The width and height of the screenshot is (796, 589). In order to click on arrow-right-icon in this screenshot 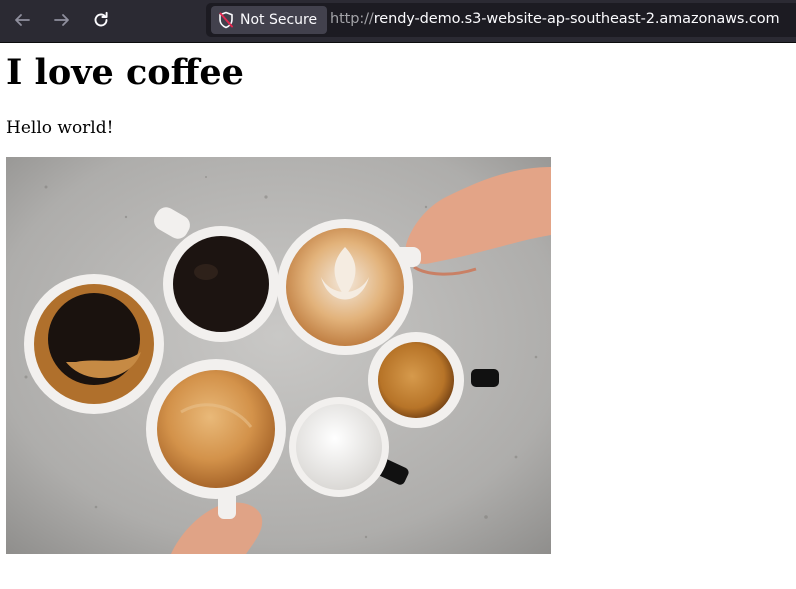, I will do `click(61, 20)`.